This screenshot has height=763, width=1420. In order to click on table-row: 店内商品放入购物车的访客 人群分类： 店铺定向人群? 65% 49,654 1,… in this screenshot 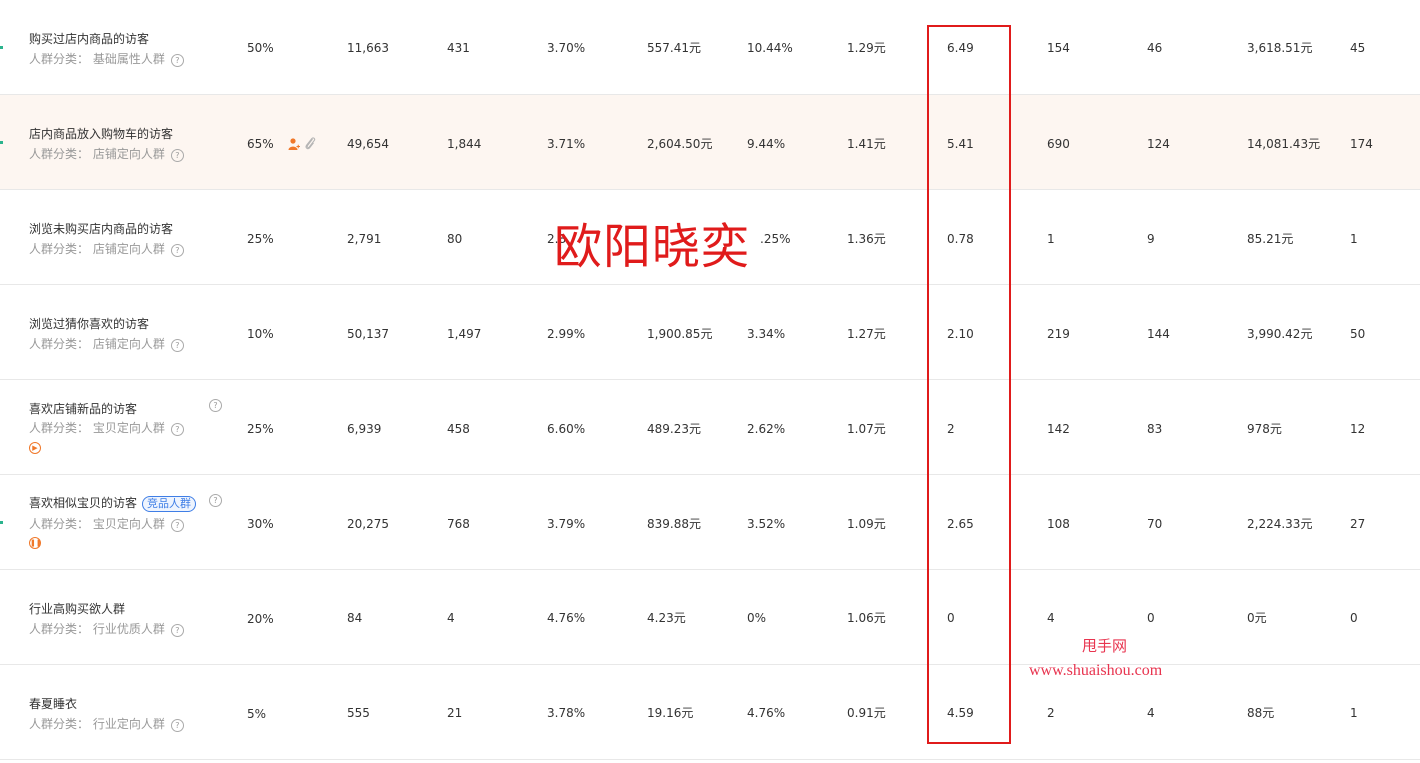, I will do `click(710, 142)`.